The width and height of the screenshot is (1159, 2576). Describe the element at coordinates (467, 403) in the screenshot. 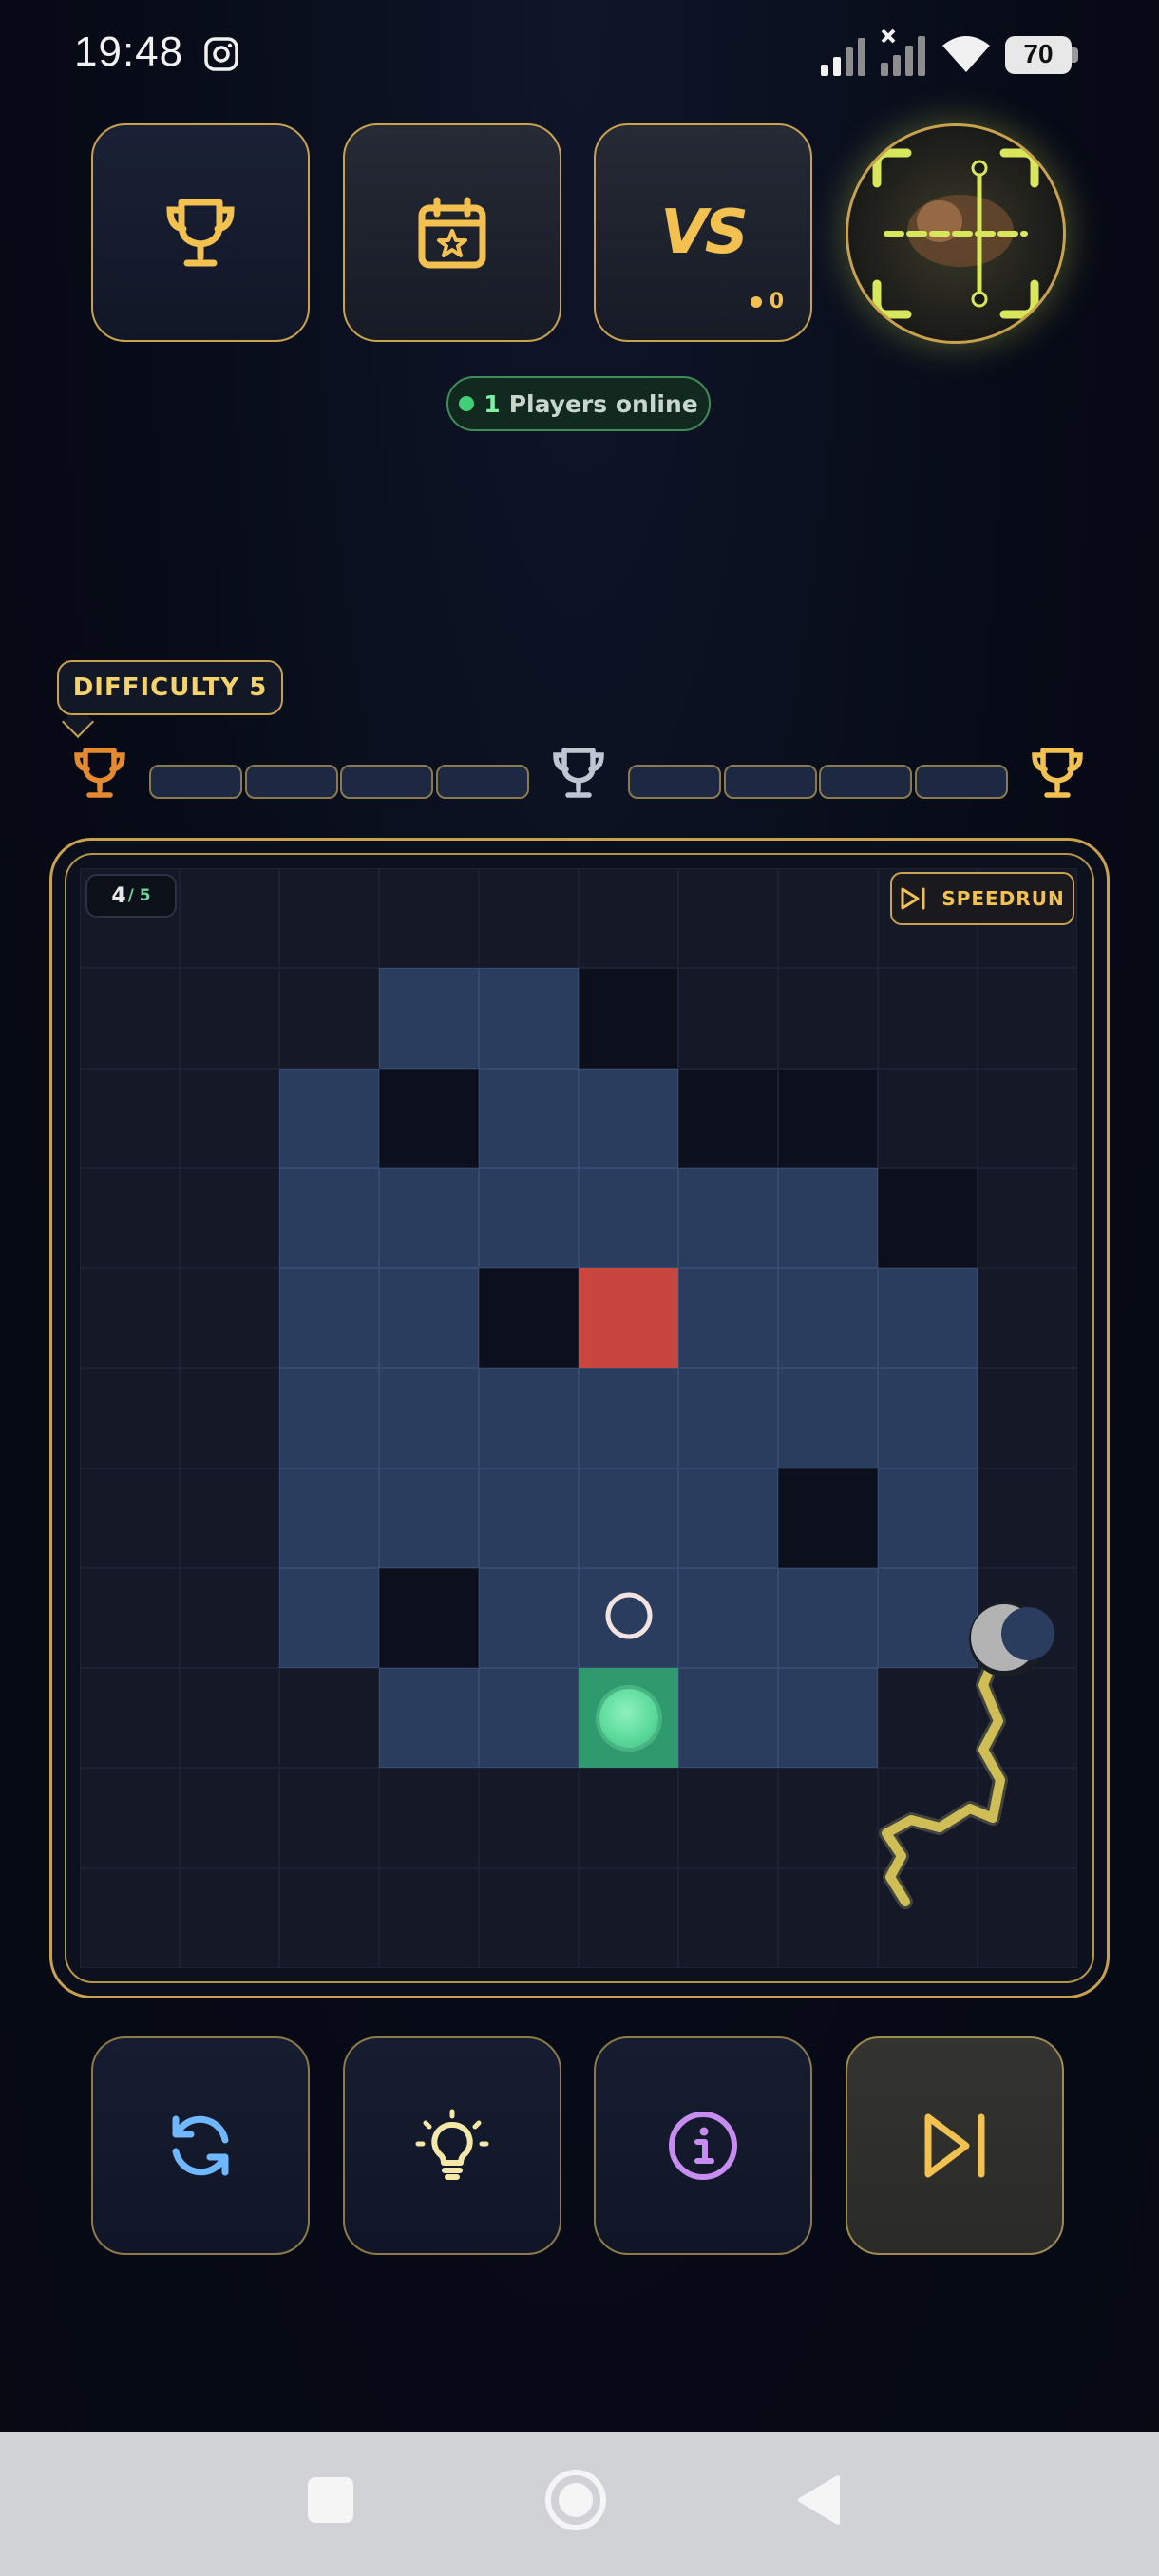

I see `online-dot-icon` at that location.